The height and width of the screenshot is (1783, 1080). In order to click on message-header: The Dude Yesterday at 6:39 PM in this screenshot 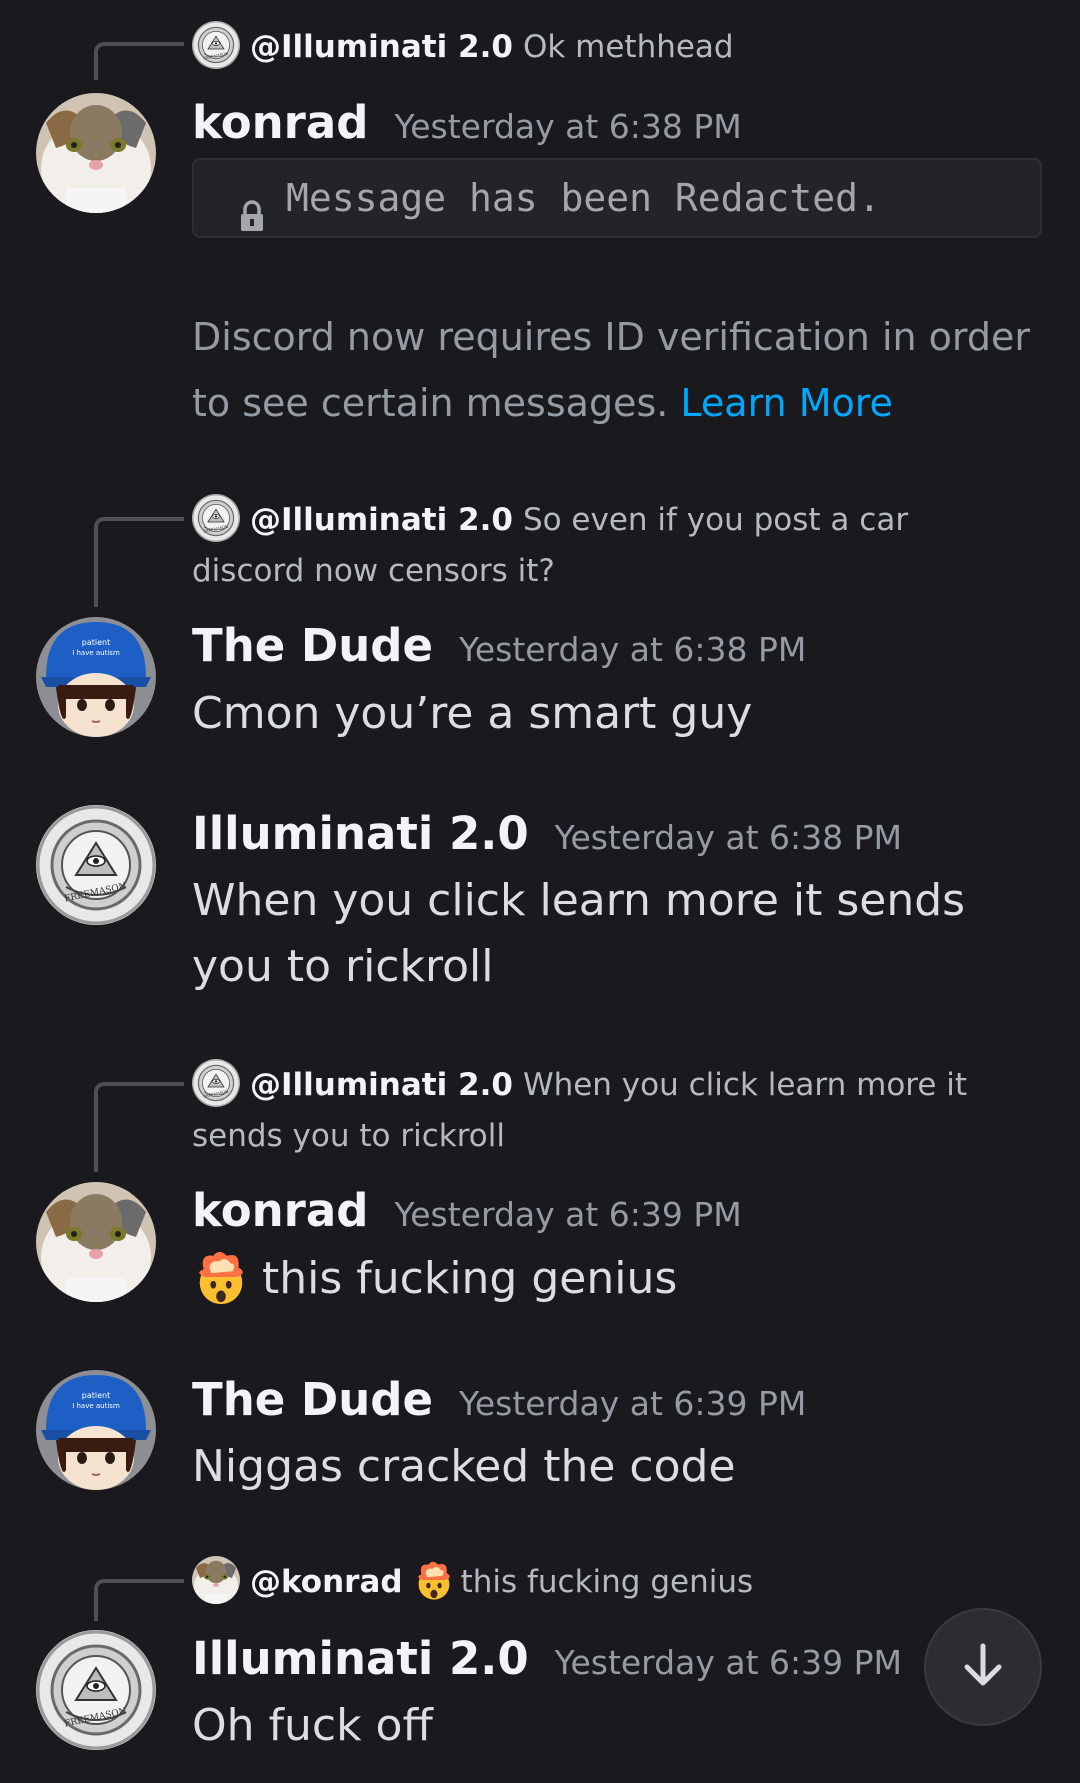, I will do `click(499, 1399)`.